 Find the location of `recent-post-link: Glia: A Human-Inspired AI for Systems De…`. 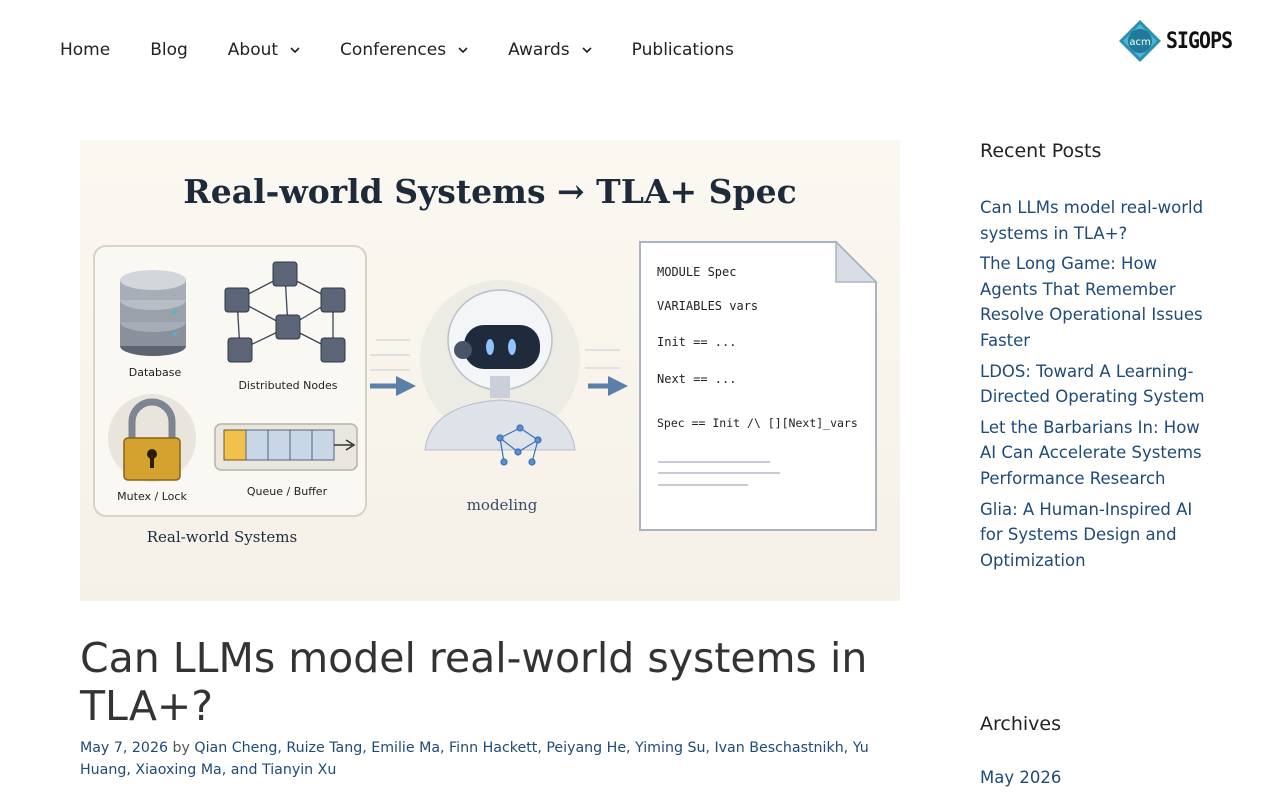

recent-post-link: Glia: A Human-Inspired AI for Systems De… is located at coordinates (1095, 535).